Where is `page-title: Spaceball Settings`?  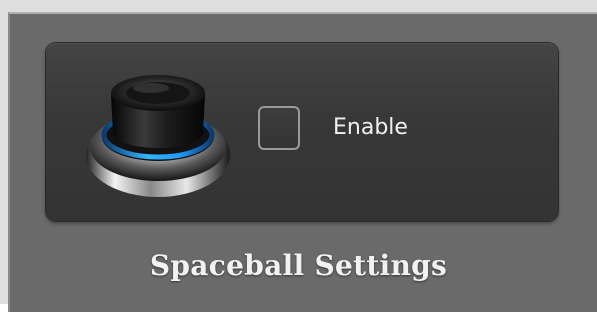
page-title: Spaceball Settings is located at coordinates (298, 265).